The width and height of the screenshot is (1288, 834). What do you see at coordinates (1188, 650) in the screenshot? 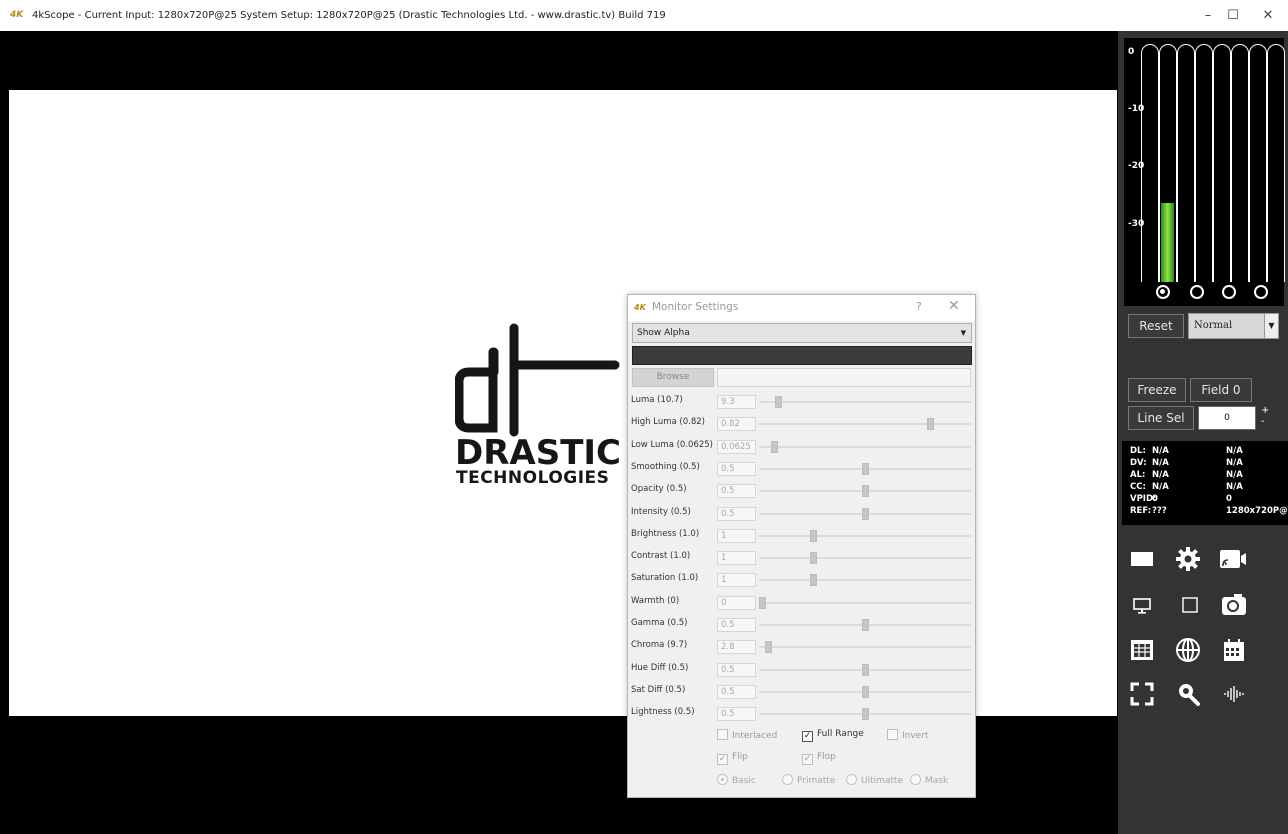
I see `globe-icon` at bounding box center [1188, 650].